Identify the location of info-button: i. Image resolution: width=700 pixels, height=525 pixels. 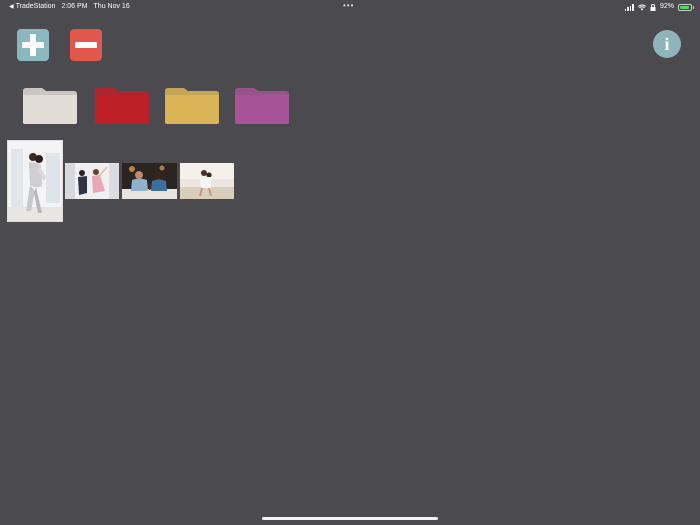
(667, 44).